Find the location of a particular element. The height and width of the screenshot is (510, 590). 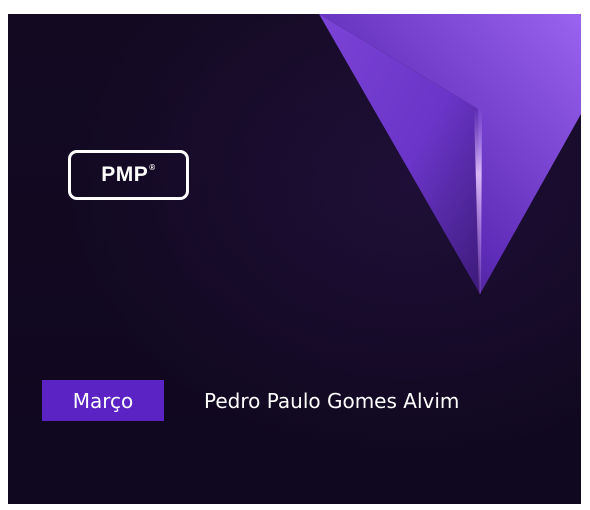

pmp-logo: PMP ® is located at coordinates (128, 175).